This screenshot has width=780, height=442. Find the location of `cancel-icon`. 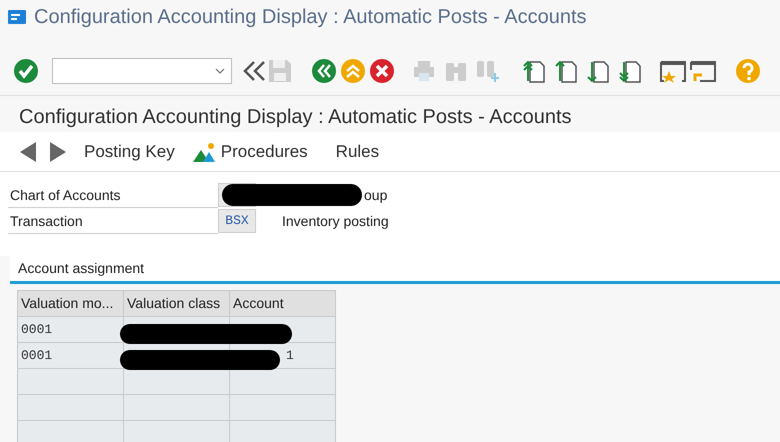

cancel-icon is located at coordinates (382, 70).